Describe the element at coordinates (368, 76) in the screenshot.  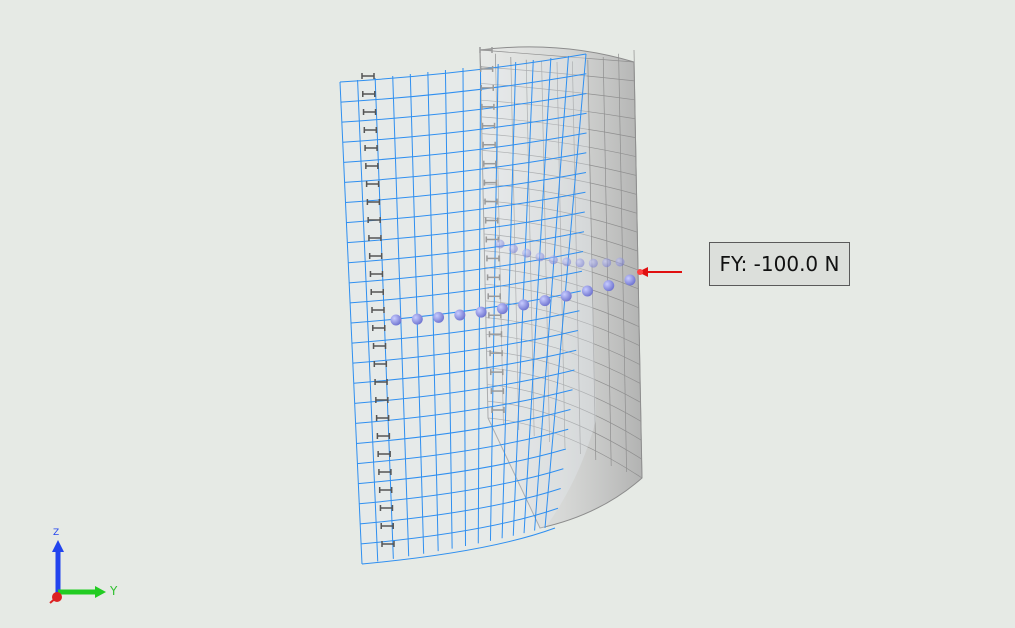
I see `fixed-support-icon` at that location.